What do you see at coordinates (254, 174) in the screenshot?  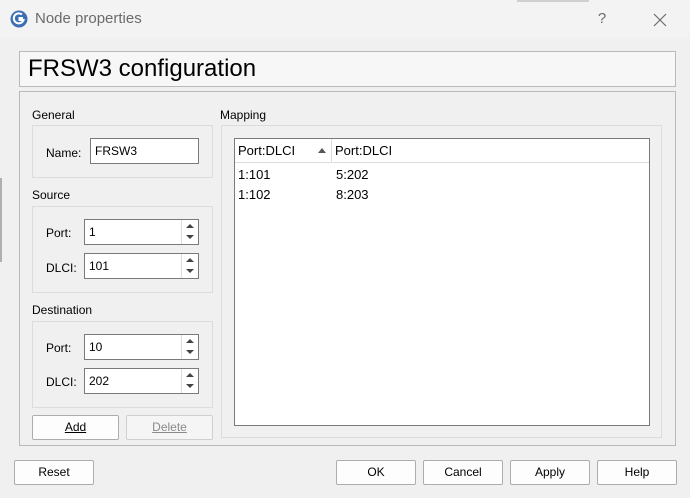 I see `table-cell: 1:101` at bounding box center [254, 174].